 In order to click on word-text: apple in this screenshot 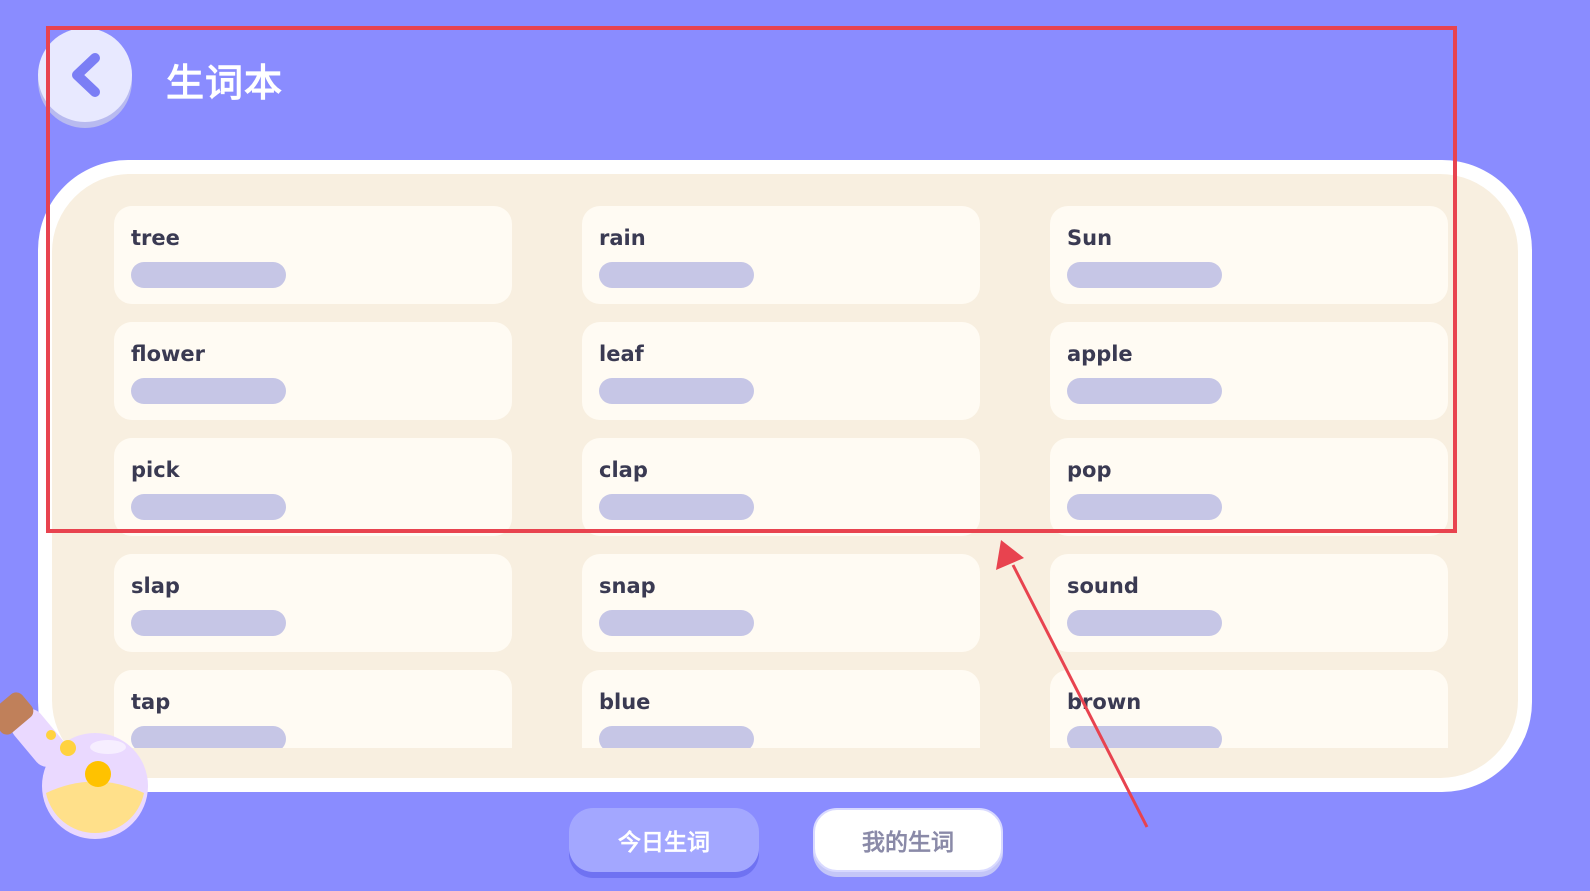, I will do `click(1100, 354)`.